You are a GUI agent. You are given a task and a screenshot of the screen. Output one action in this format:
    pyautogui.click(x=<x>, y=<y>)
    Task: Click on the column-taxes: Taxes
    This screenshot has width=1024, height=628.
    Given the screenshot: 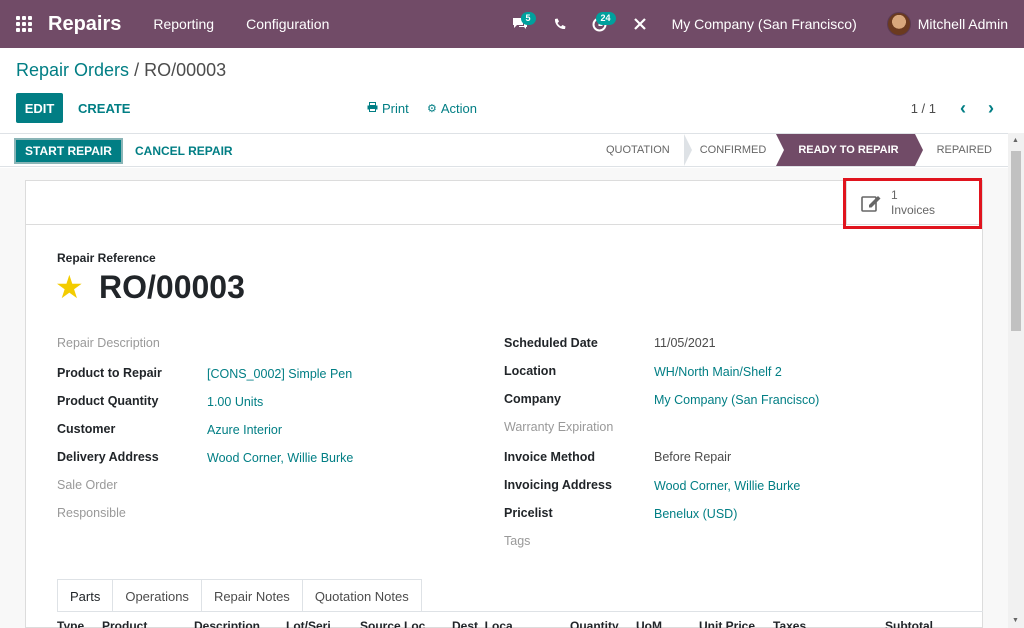 What is the action you would take?
    pyautogui.click(x=789, y=623)
    